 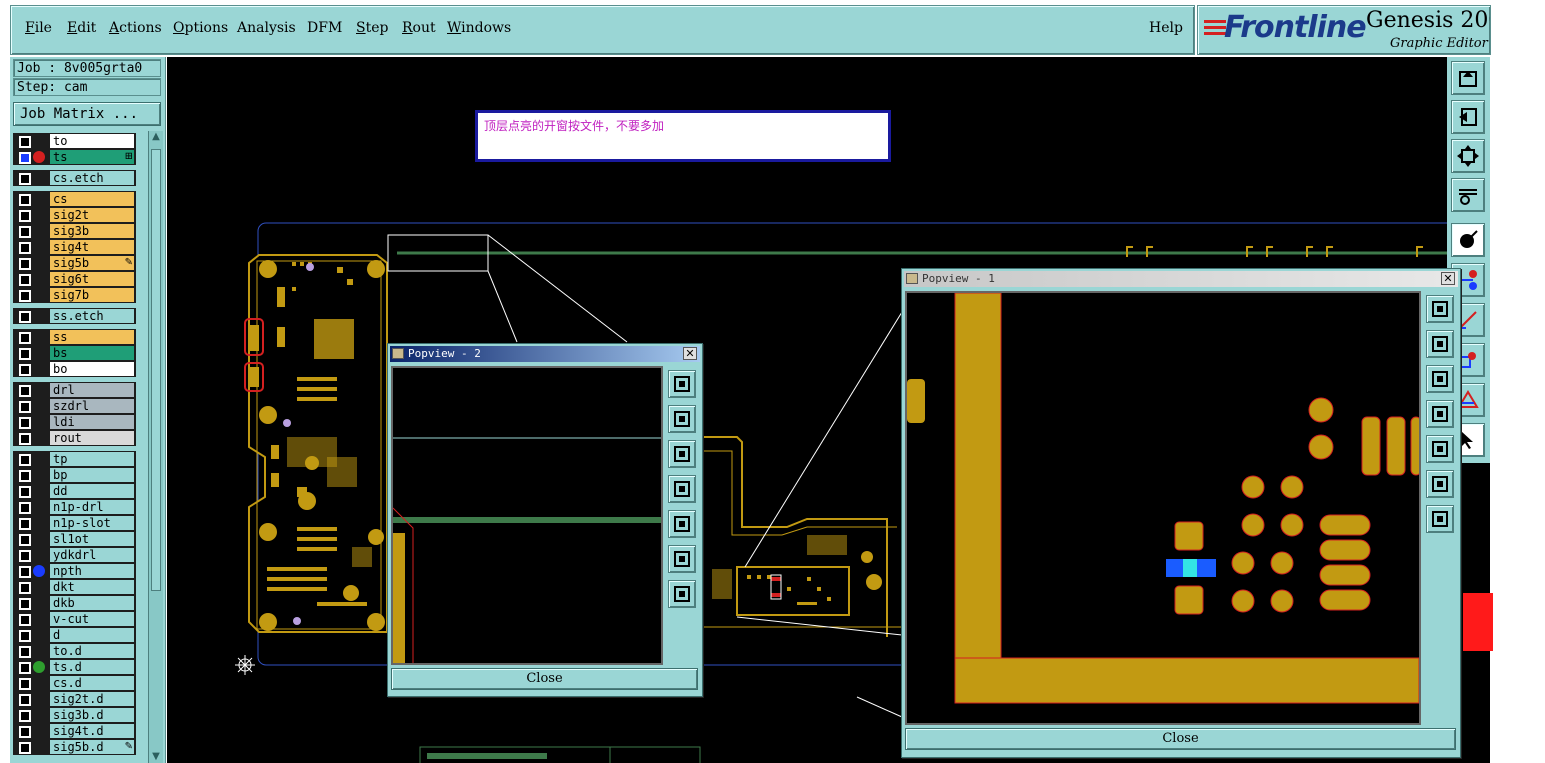 What do you see at coordinates (1468, 240) in the screenshot?
I see `snap-button` at bounding box center [1468, 240].